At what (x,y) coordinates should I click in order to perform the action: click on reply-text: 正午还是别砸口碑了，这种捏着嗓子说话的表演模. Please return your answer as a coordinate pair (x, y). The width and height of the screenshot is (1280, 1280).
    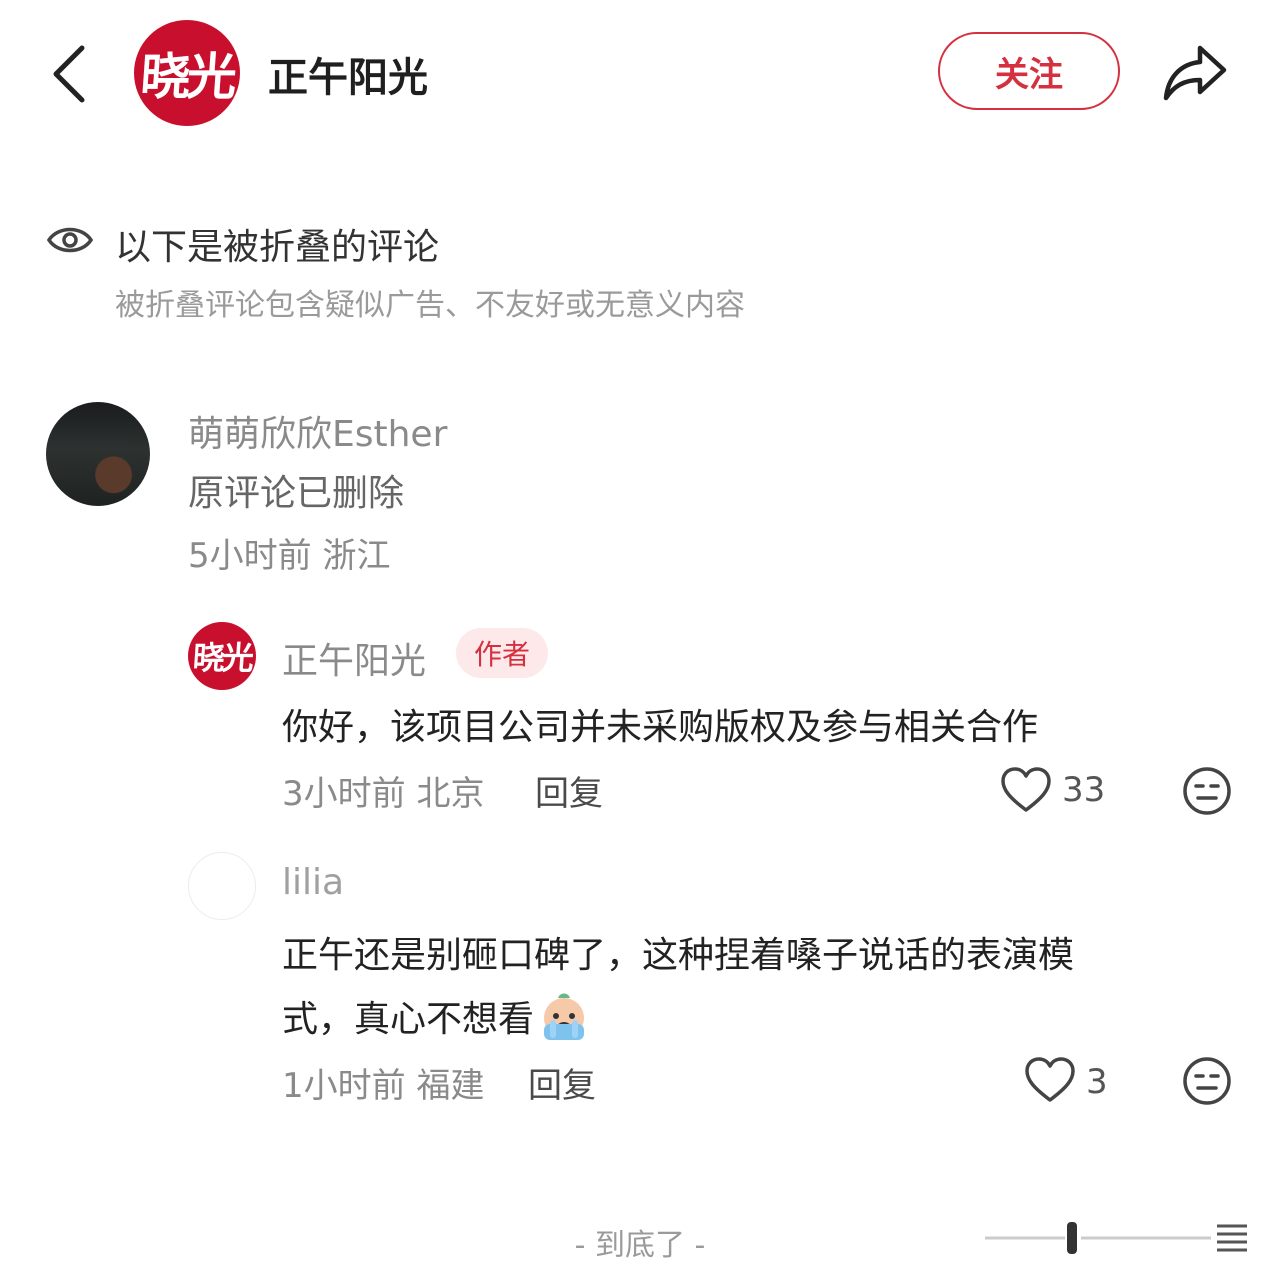
    Looking at the image, I should click on (678, 955).